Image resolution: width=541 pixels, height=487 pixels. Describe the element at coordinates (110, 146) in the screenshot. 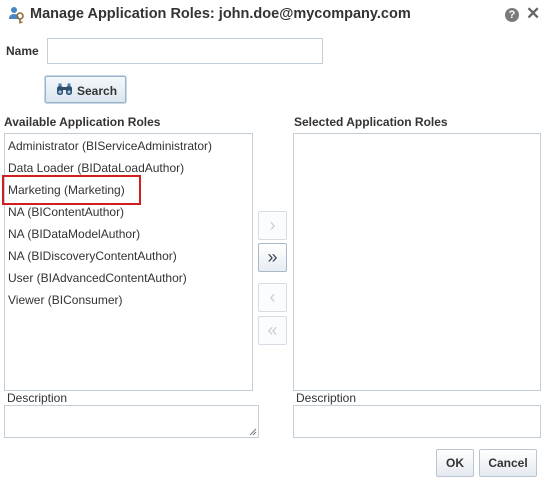

I see `list-item: Administrator (BIServiceAdministrator)` at that location.